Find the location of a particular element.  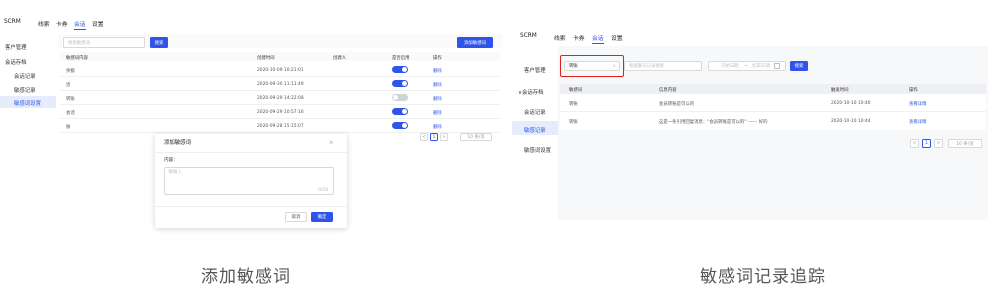

row-word: 账 is located at coordinates (68, 127).